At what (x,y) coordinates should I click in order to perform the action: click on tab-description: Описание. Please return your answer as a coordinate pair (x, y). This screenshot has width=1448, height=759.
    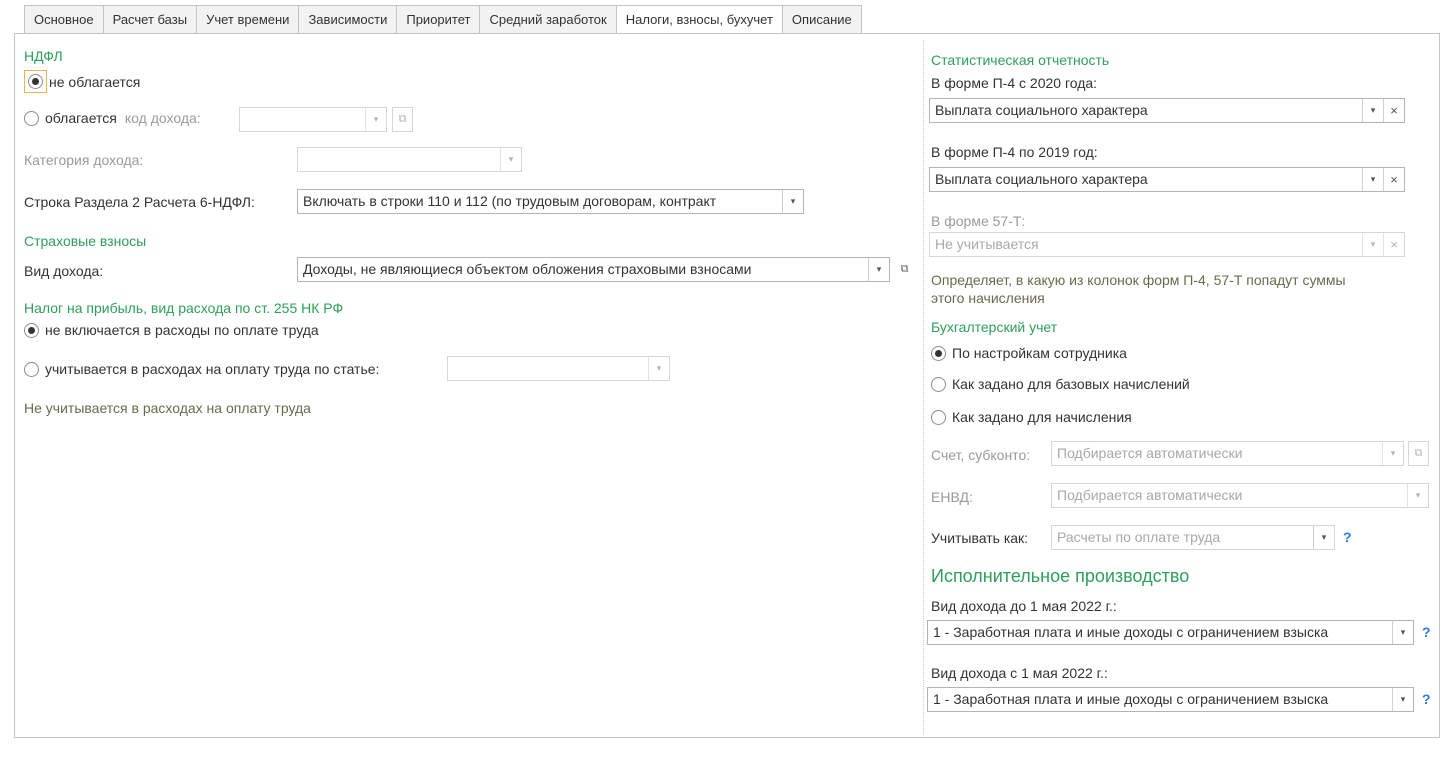
    Looking at the image, I should click on (821, 19).